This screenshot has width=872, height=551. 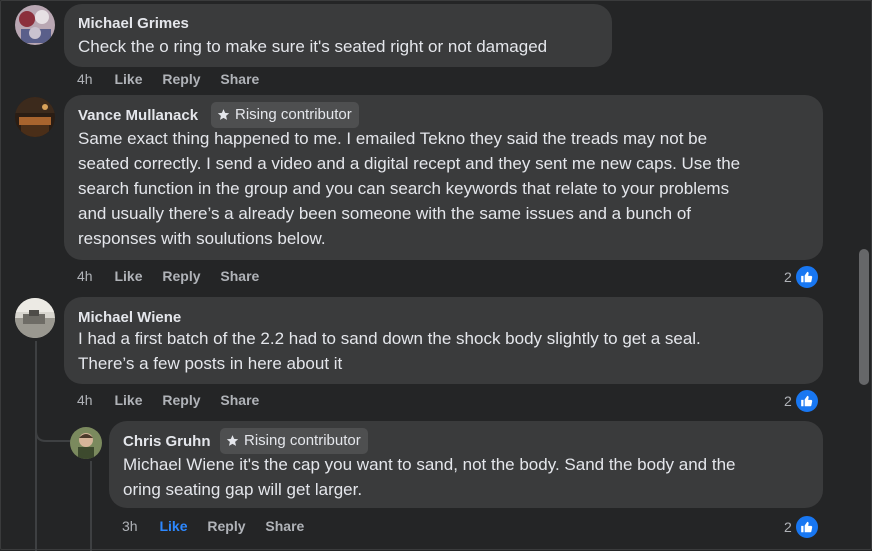 What do you see at coordinates (35, 25) in the screenshot?
I see `avatar-michael-grimes` at bounding box center [35, 25].